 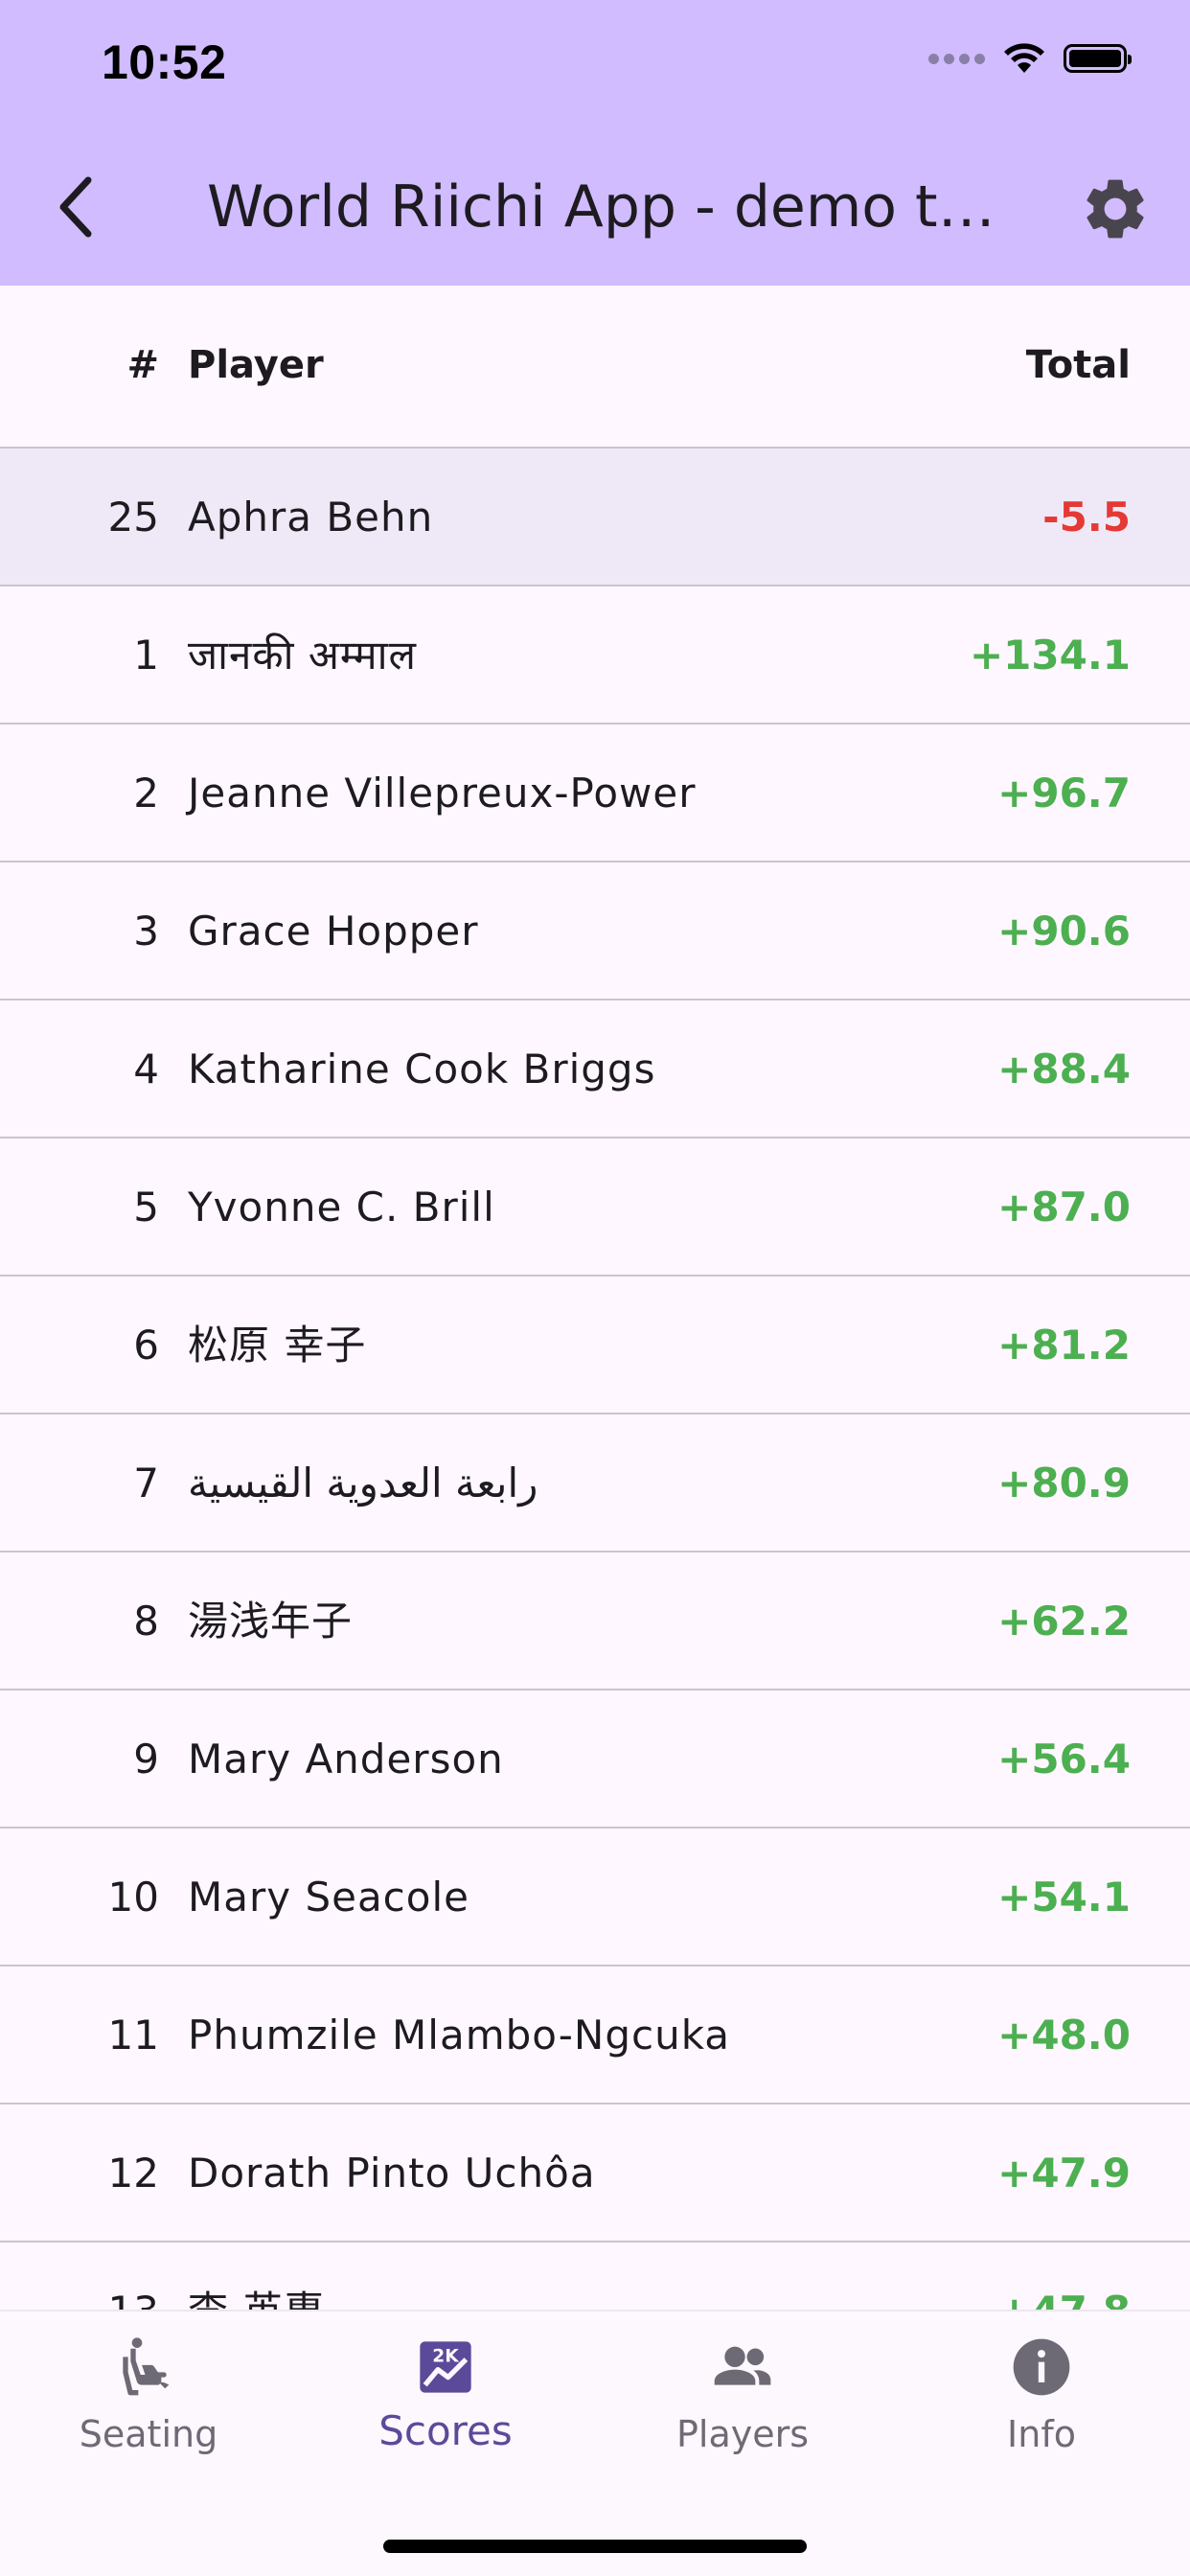 What do you see at coordinates (595, 1483) in the screenshot?
I see `table-row: 7 رابعة العدوية القيسية +80.9` at bounding box center [595, 1483].